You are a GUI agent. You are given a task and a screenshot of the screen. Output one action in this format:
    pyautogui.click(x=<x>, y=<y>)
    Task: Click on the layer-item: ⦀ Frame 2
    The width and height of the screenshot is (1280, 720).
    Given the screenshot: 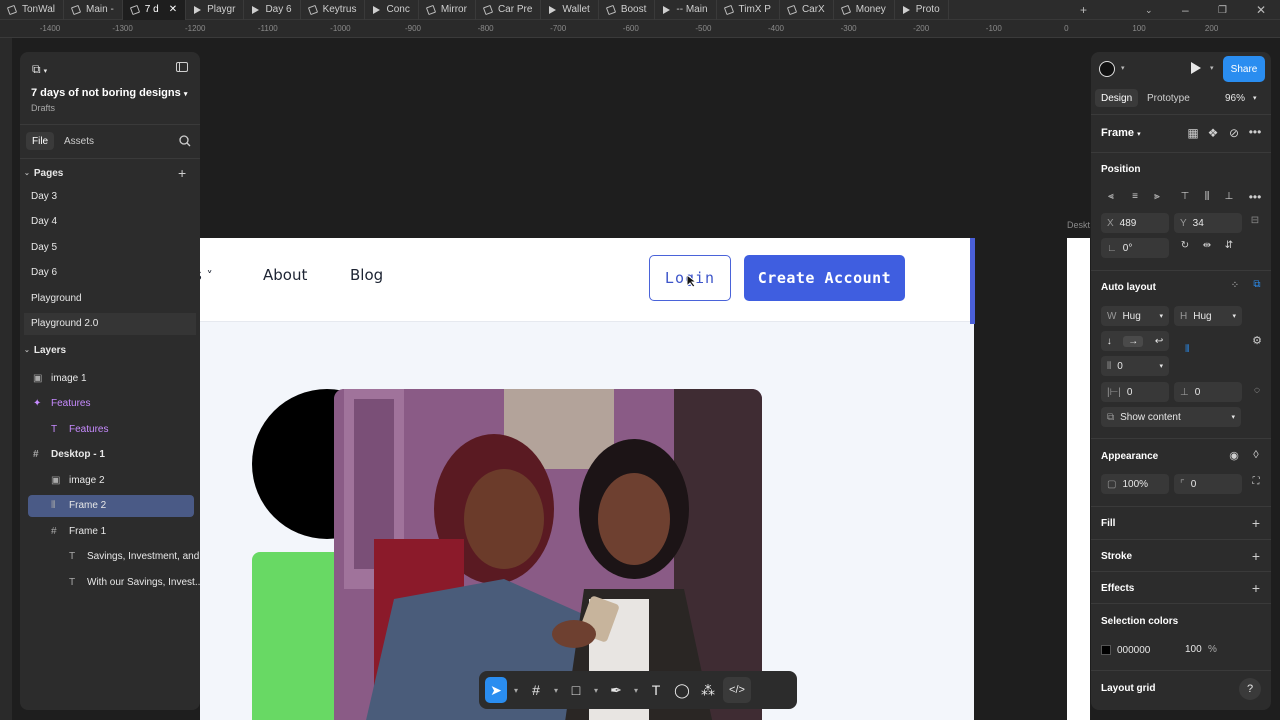 What is the action you would take?
    pyautogui.click(x=111, y=505)
    